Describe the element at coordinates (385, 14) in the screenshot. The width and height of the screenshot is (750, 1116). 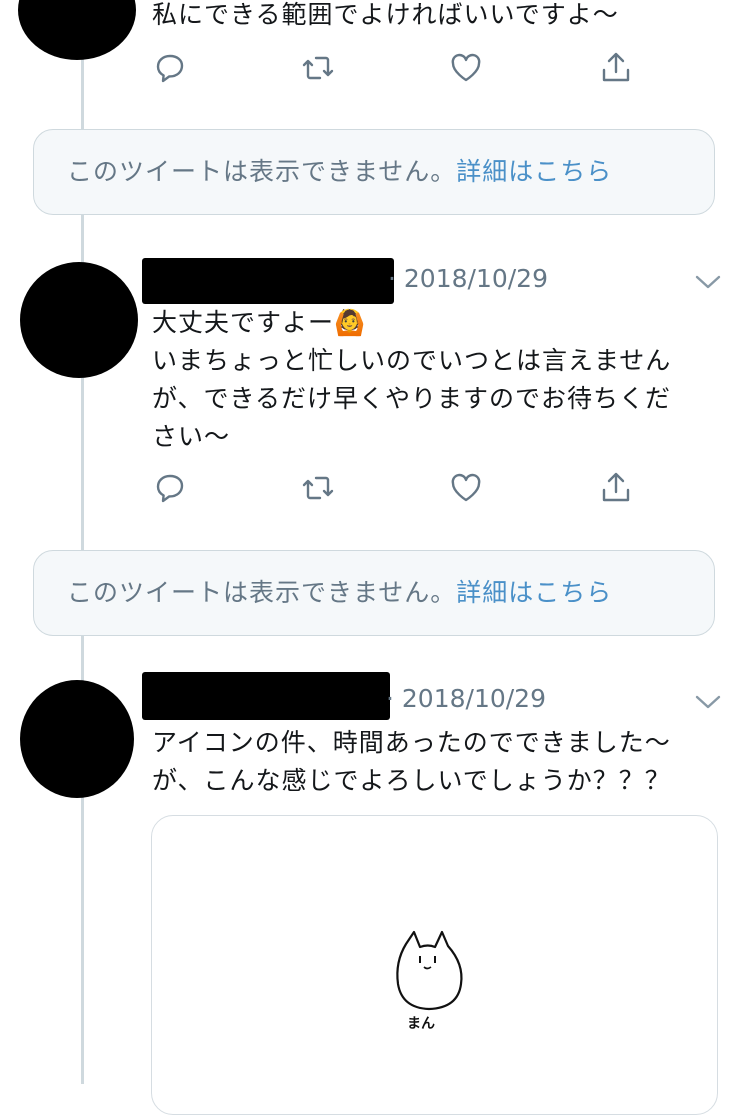
I see `tweet-text: 私にできる範囲でよければいいですよ〜` at that location.